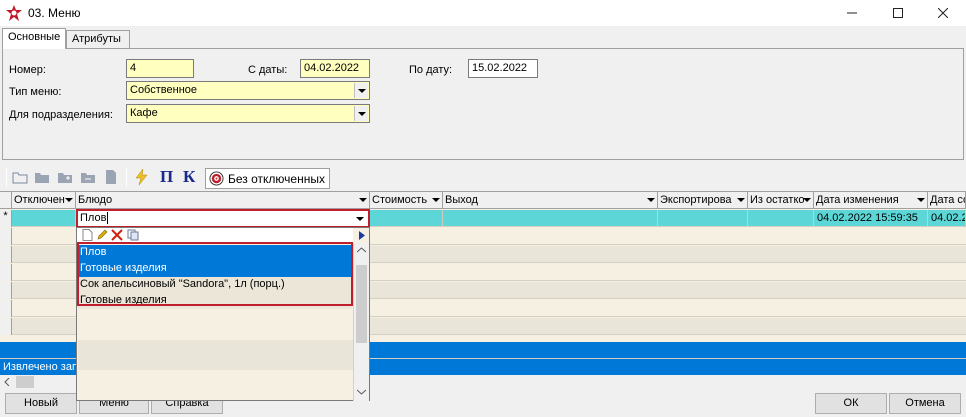 Image resolution: width=966 pixels, height=417 pixels. Describe the element at coordinates (7, 382) in the screenshot. I see `chevron-left-icon` at that location.